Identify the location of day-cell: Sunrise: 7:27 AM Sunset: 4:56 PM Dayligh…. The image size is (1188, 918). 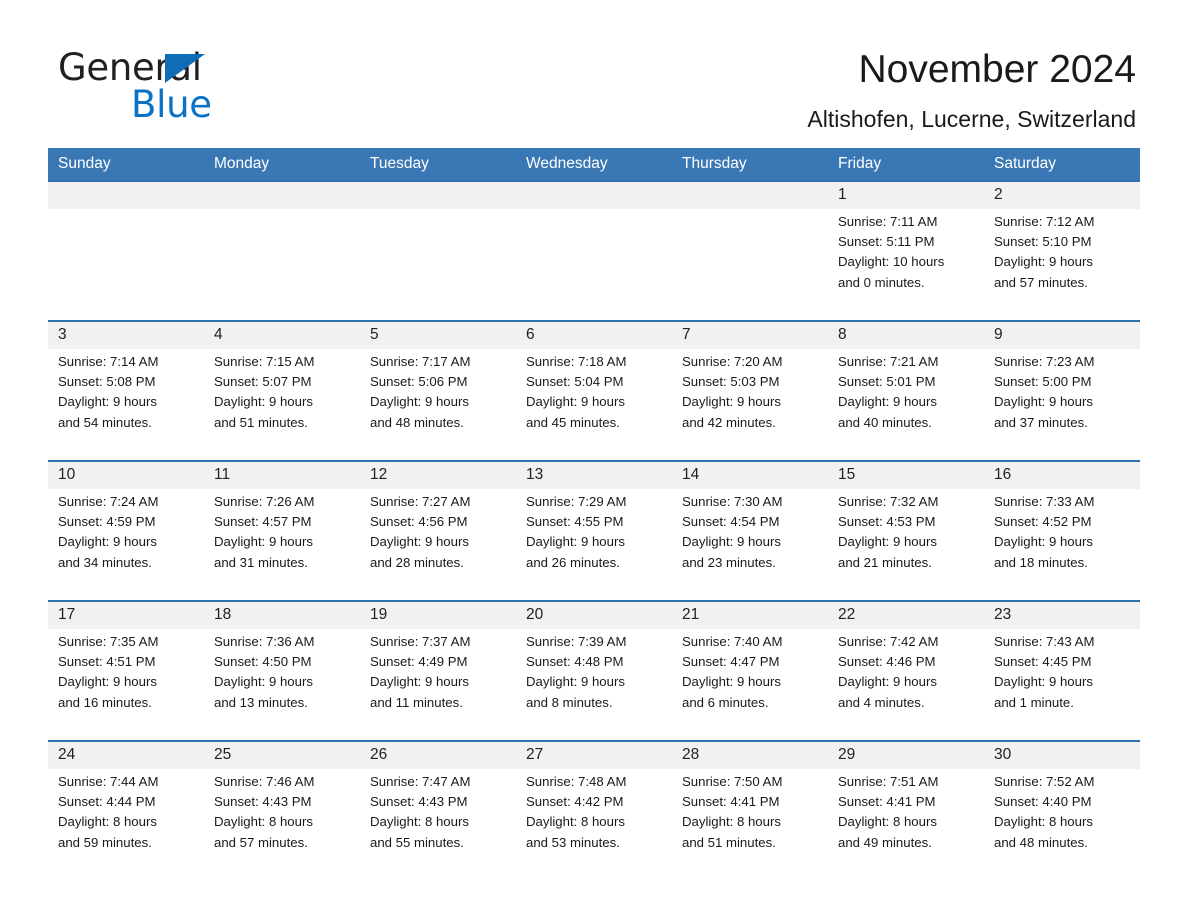
(438, 538).